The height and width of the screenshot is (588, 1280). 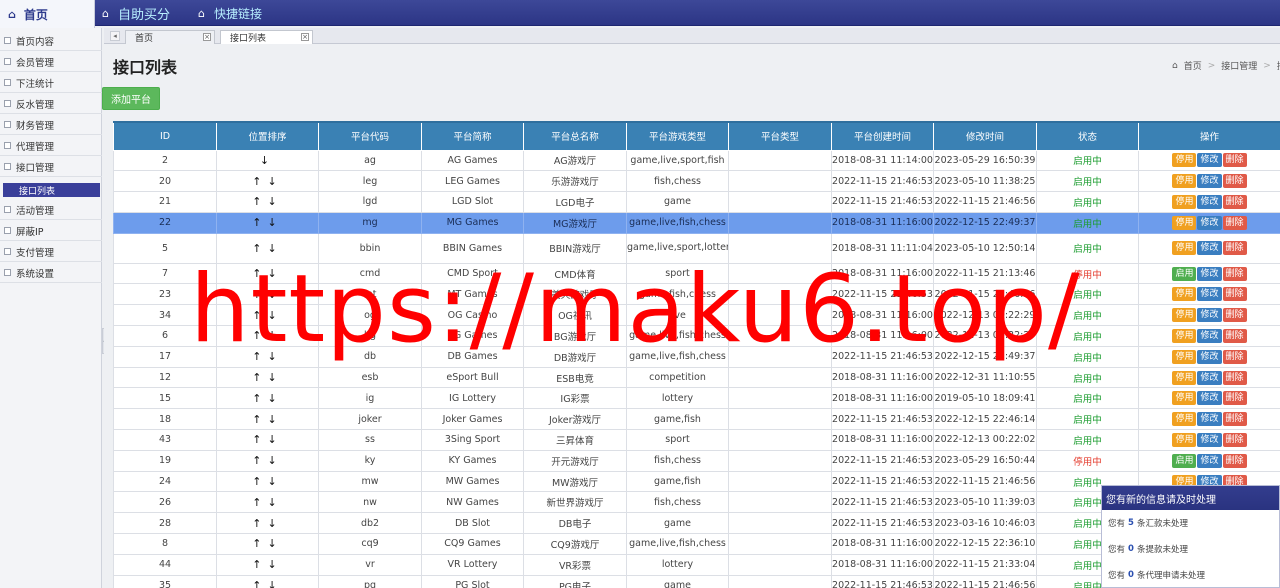 I want to click on notification-item: 您有 5 条汇款未处理, so click(x=1190, y=523).